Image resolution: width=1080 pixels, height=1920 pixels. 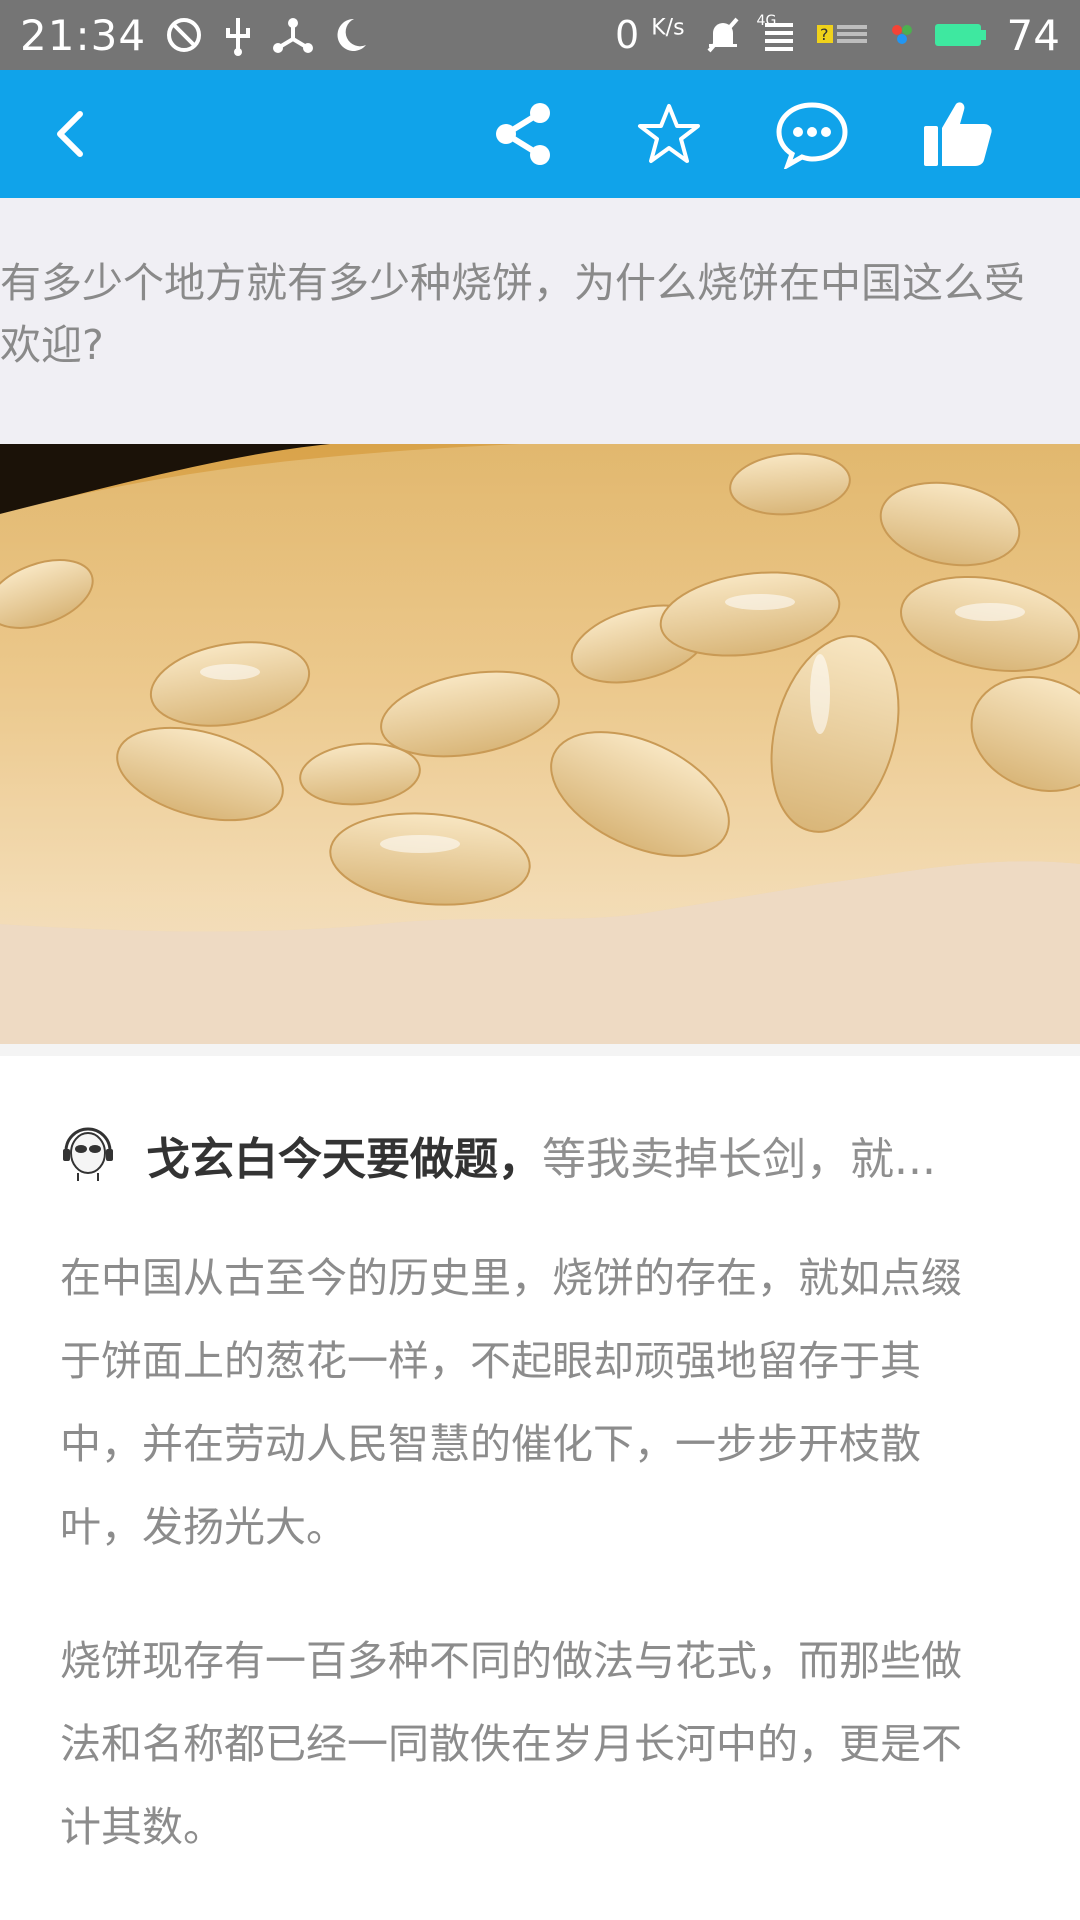 I want to click on battery-percent: 74, so click(x=1033, y=35).